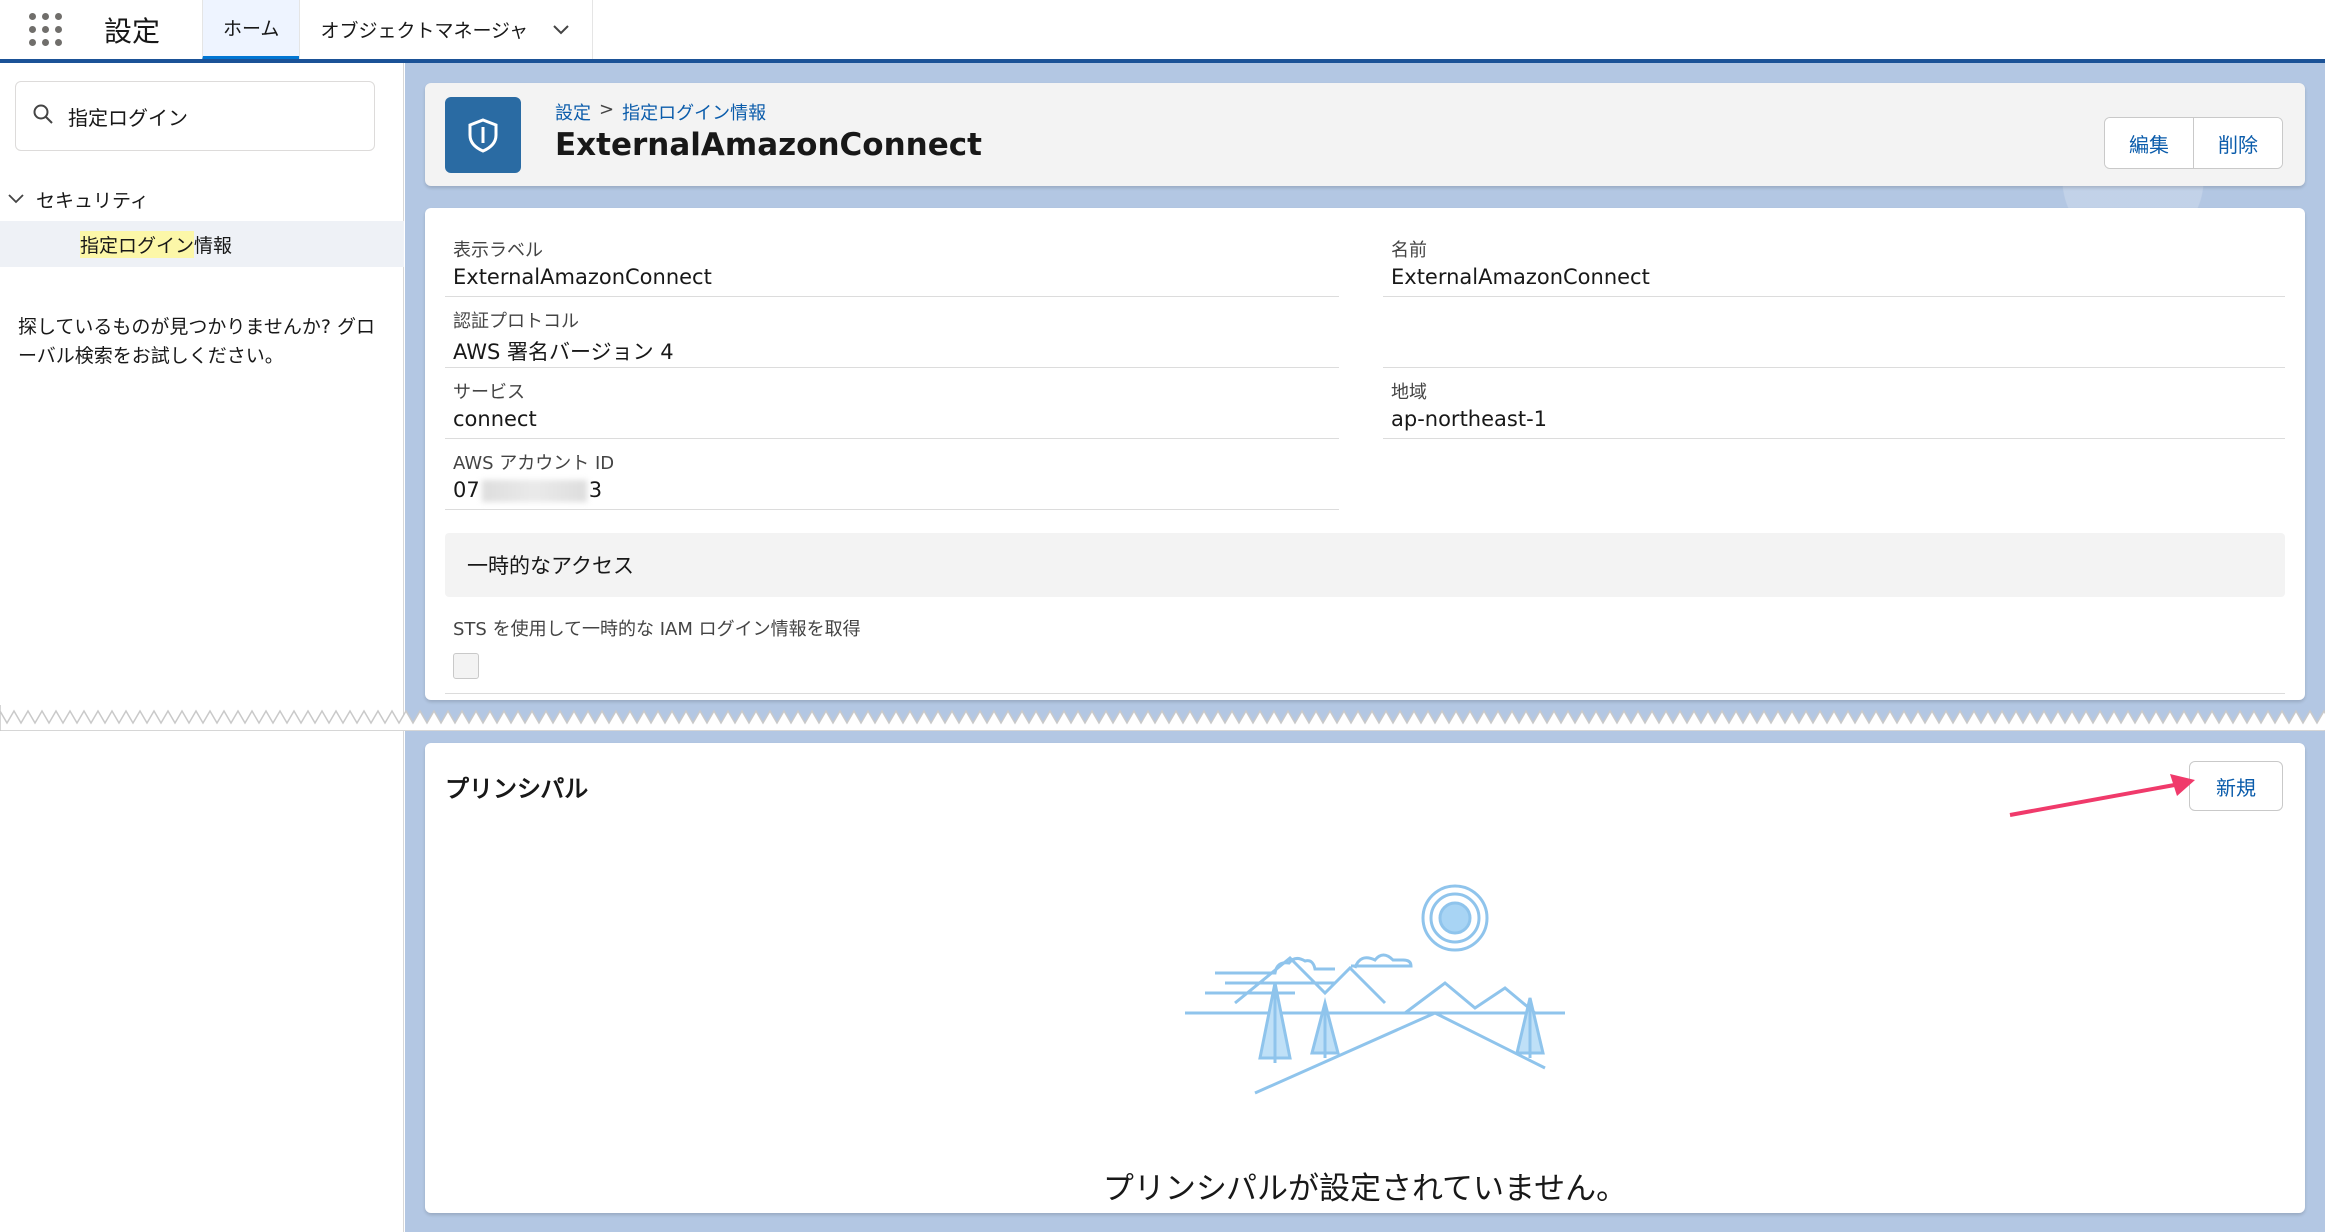  What do you see at coordinates (137, 244) in the screenshot?
I see `tree-item-highlight: 指定ログイン` at bounding box center [137, 244].